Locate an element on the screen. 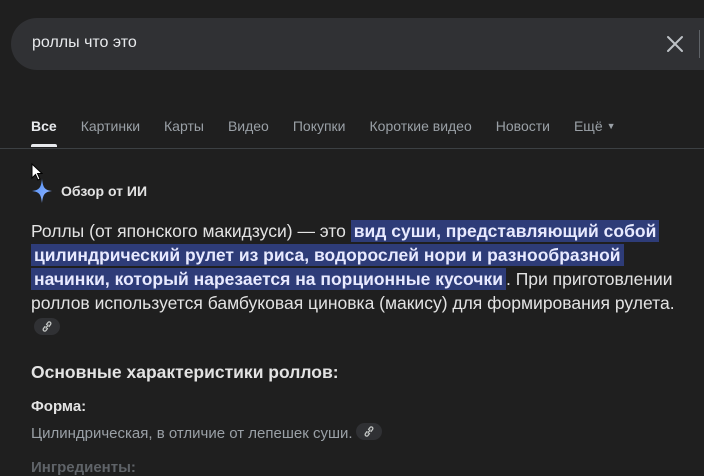 The image size is (704, 476). ingredients-label: Ингредиенты: is located at coordinates (83, 467).